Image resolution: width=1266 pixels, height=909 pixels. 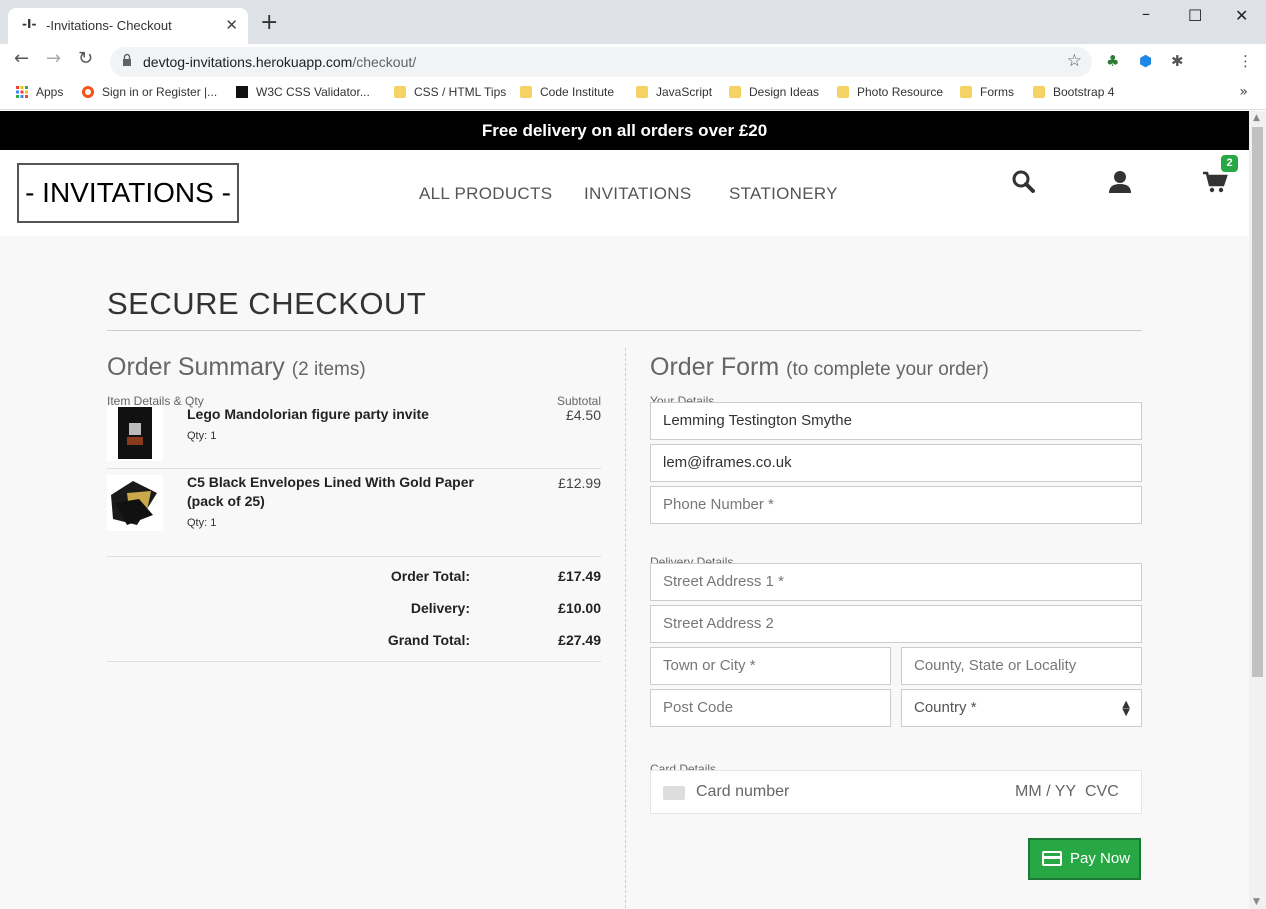 What do you see at coordinates (1145, 61) in the screenshot?
I see `extension-hexagon-icon: ⬢` at bounding box center [1145, 61].